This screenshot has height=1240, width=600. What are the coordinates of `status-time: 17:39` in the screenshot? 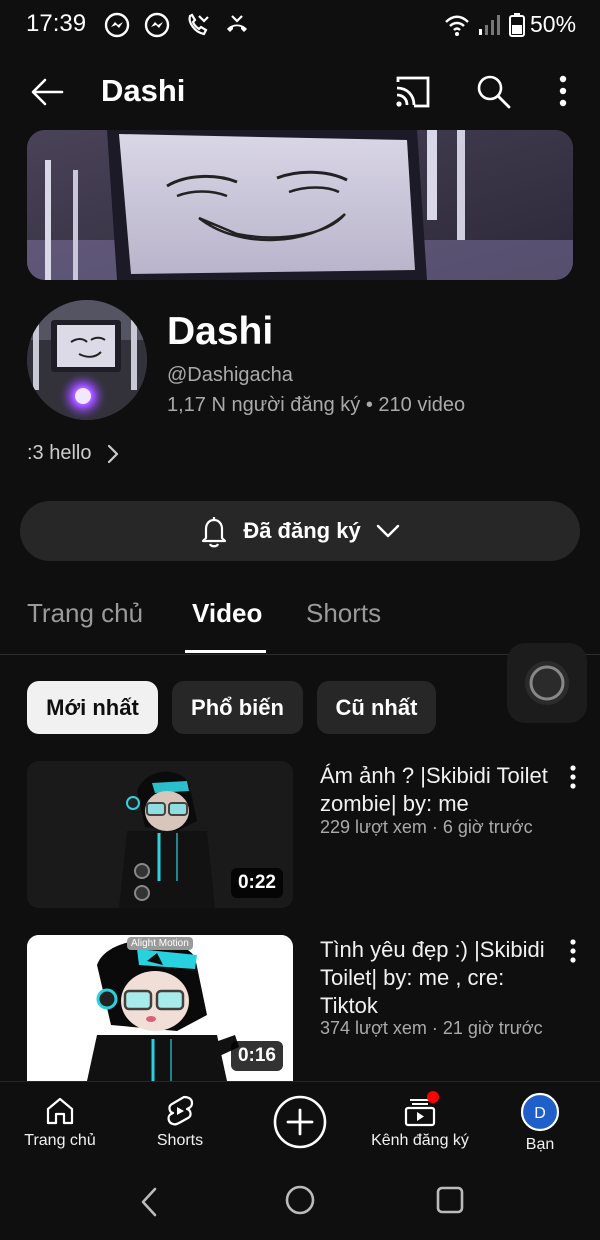 It's located at (56, 23).